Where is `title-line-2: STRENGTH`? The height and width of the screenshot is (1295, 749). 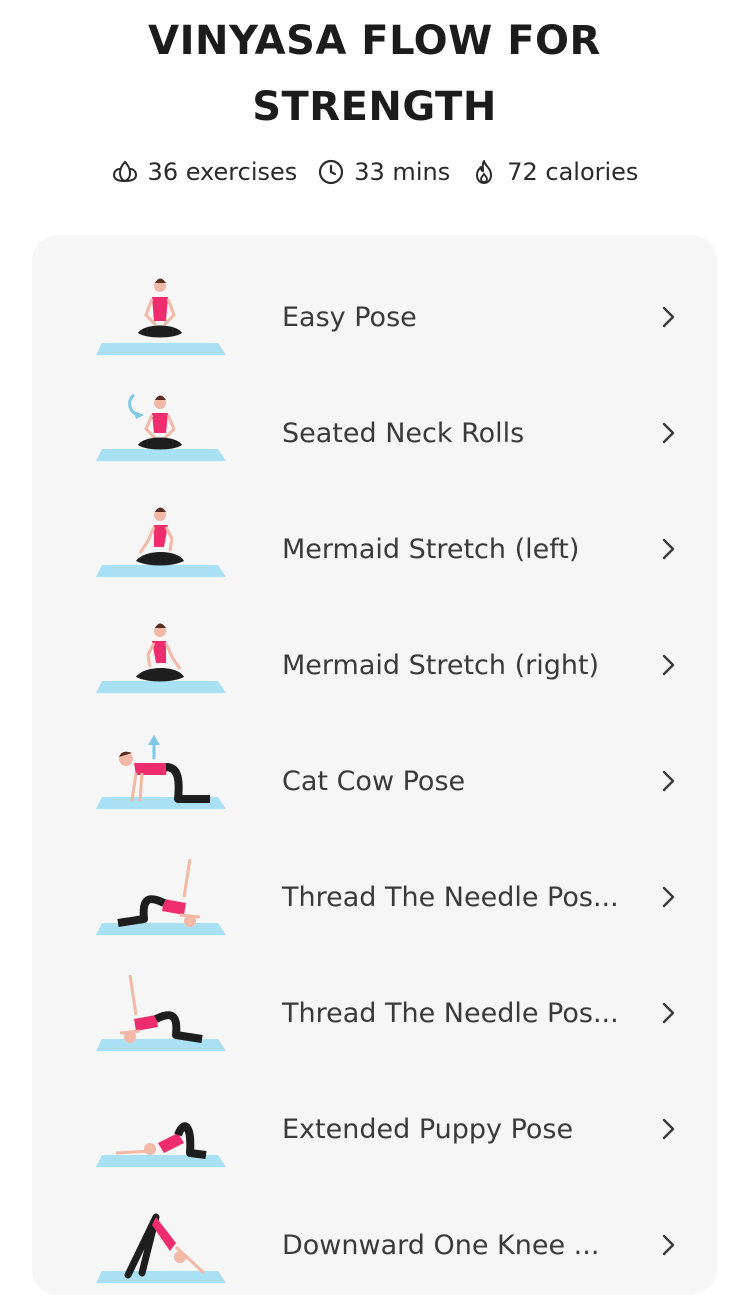 title-line-2: STRENGTH is located at coordinates (374, 107).